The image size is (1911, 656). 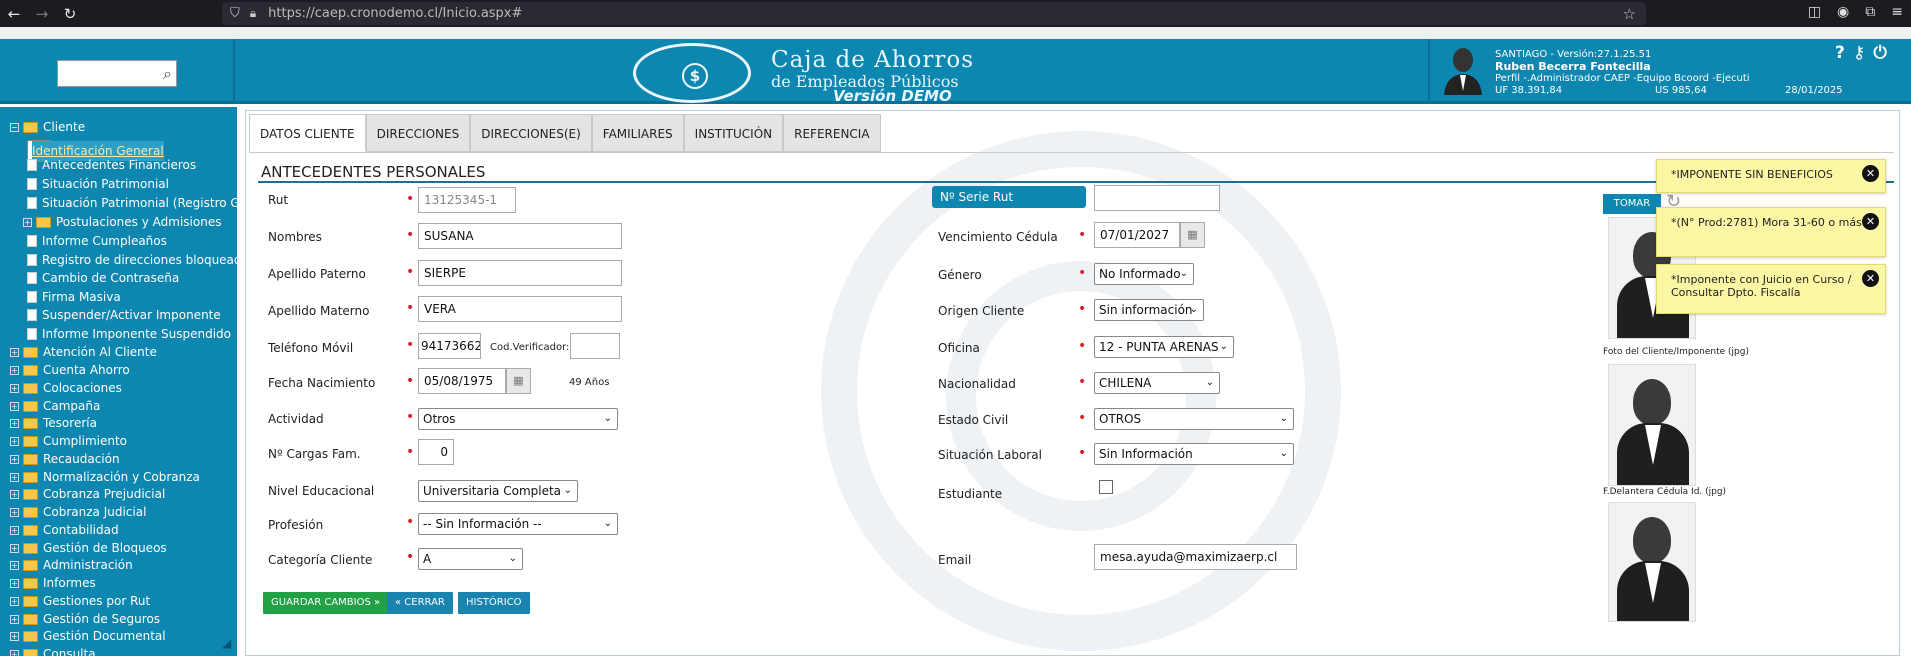 I want to click on sidebar-item-postulaciones: + Postulaciones y Admisiones, so click(x=122, y=222).